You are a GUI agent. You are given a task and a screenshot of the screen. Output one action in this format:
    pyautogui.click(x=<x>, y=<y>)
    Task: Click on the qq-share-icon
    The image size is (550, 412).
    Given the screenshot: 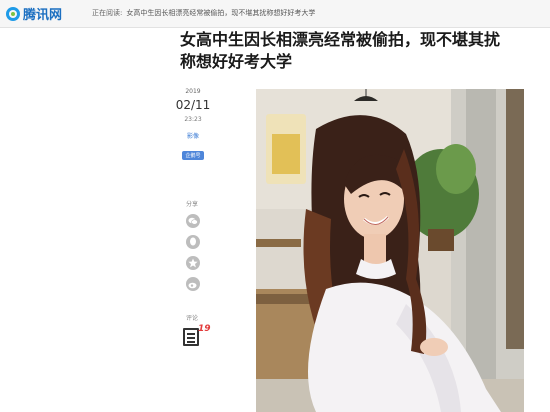 What is the action you would take?
    pyautogui.click(x=193, y=242)
    